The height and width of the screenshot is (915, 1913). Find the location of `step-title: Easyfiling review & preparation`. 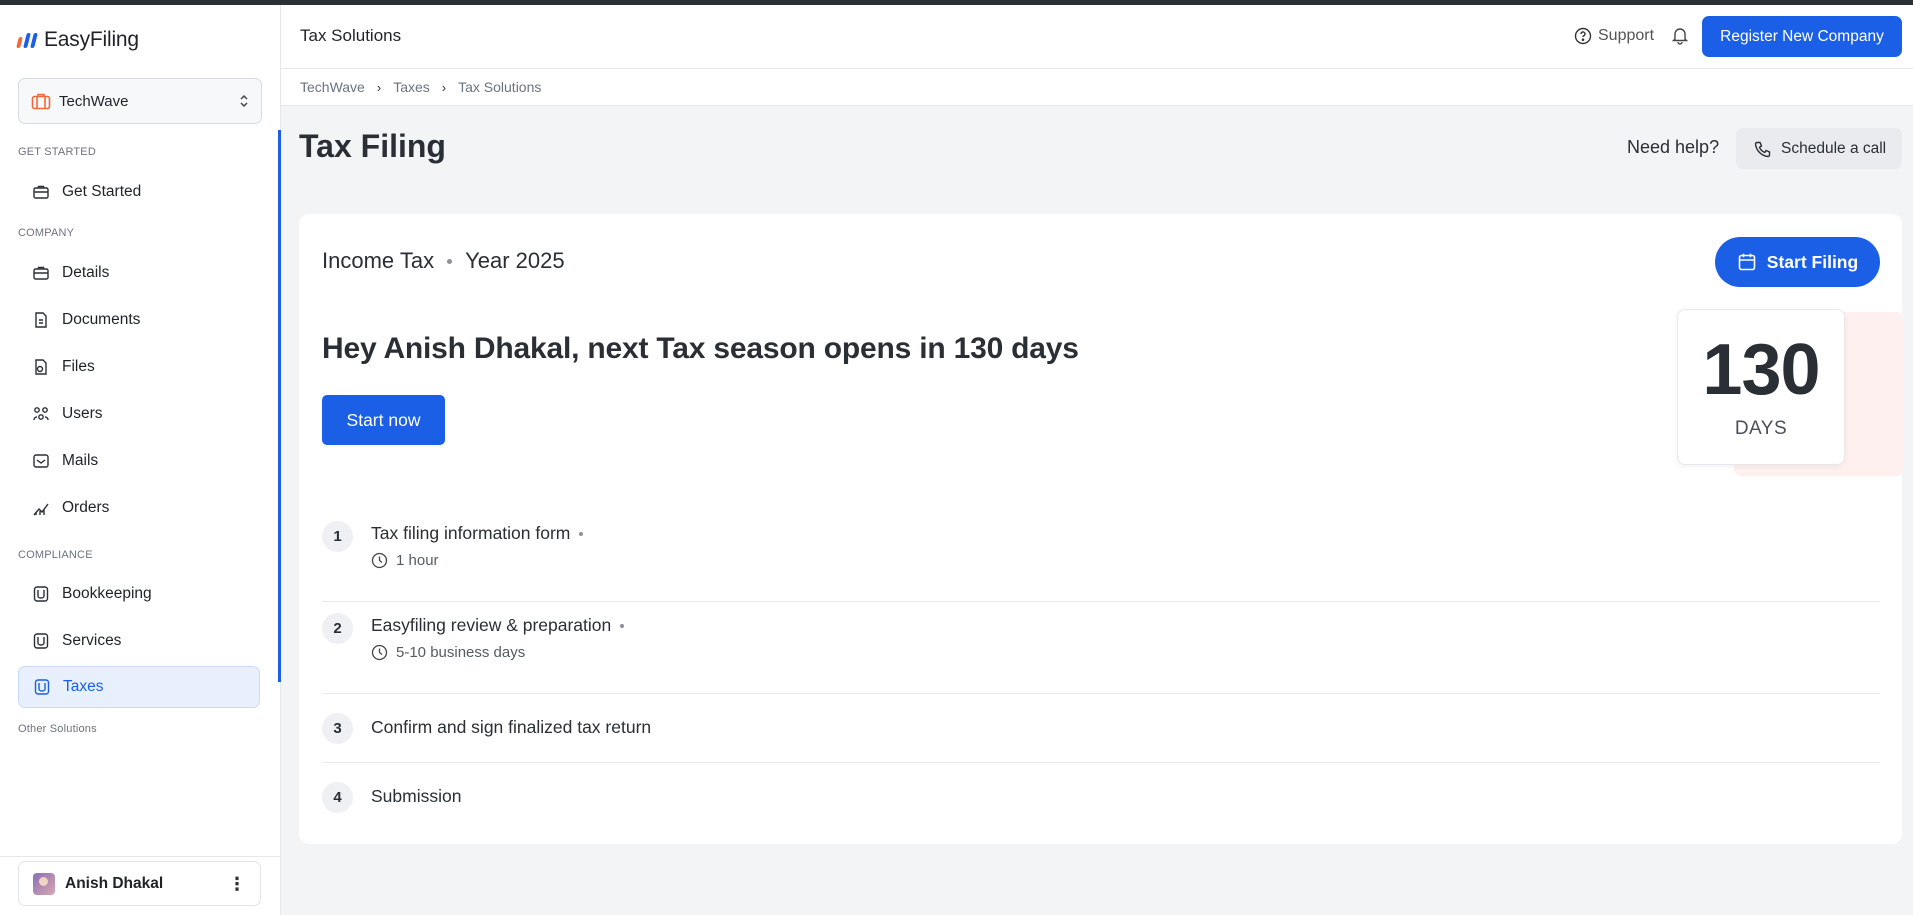

step-title: Easyfiling review & preparation is located at coordinates (498, 625).